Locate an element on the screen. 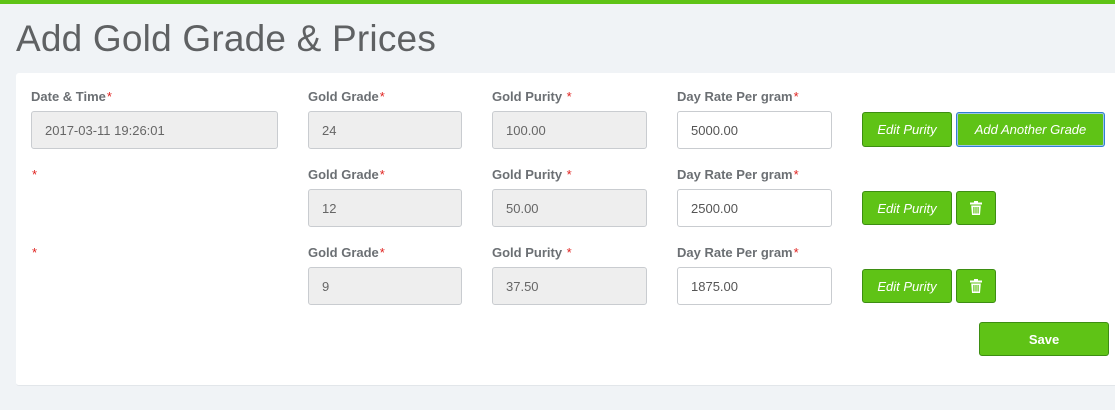 This screenshot has width=1115, height=410. save-button: Save is located at coordinates (1044, 339).